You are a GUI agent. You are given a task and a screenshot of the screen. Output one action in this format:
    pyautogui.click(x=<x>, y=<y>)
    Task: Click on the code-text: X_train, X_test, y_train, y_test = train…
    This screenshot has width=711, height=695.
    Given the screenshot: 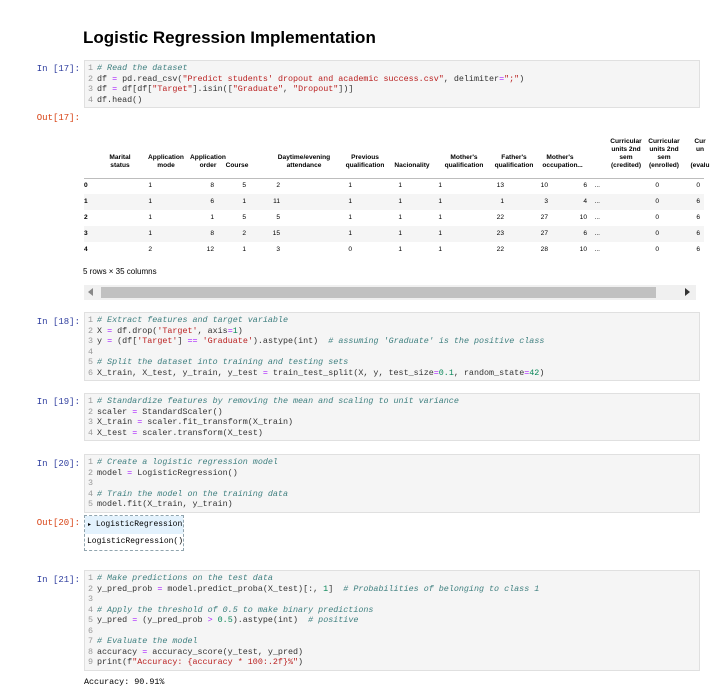 What is the action you would take?
    pyautogui.click(x=321, y=372)
    